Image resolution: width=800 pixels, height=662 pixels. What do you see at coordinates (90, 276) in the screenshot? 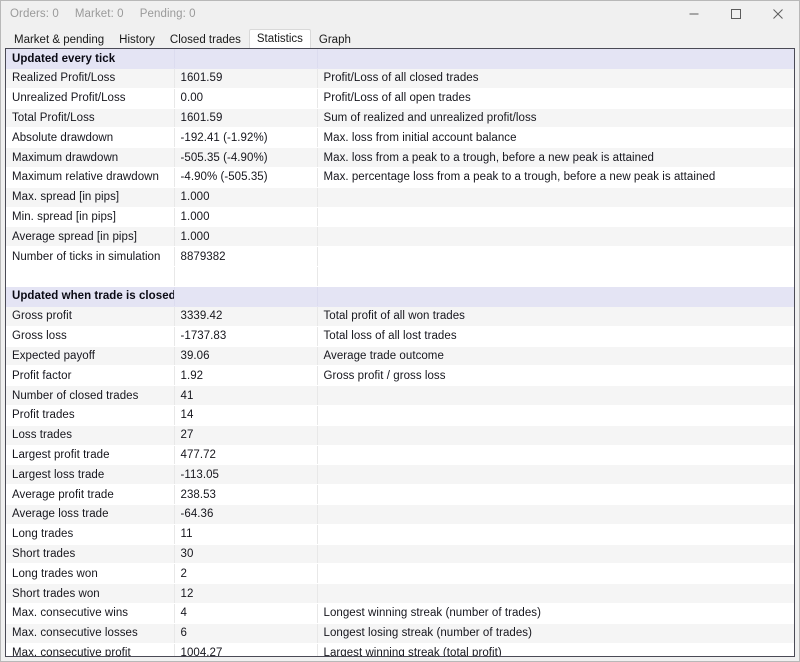
I see `cell-metric-name` at bounding box center [90, 276].